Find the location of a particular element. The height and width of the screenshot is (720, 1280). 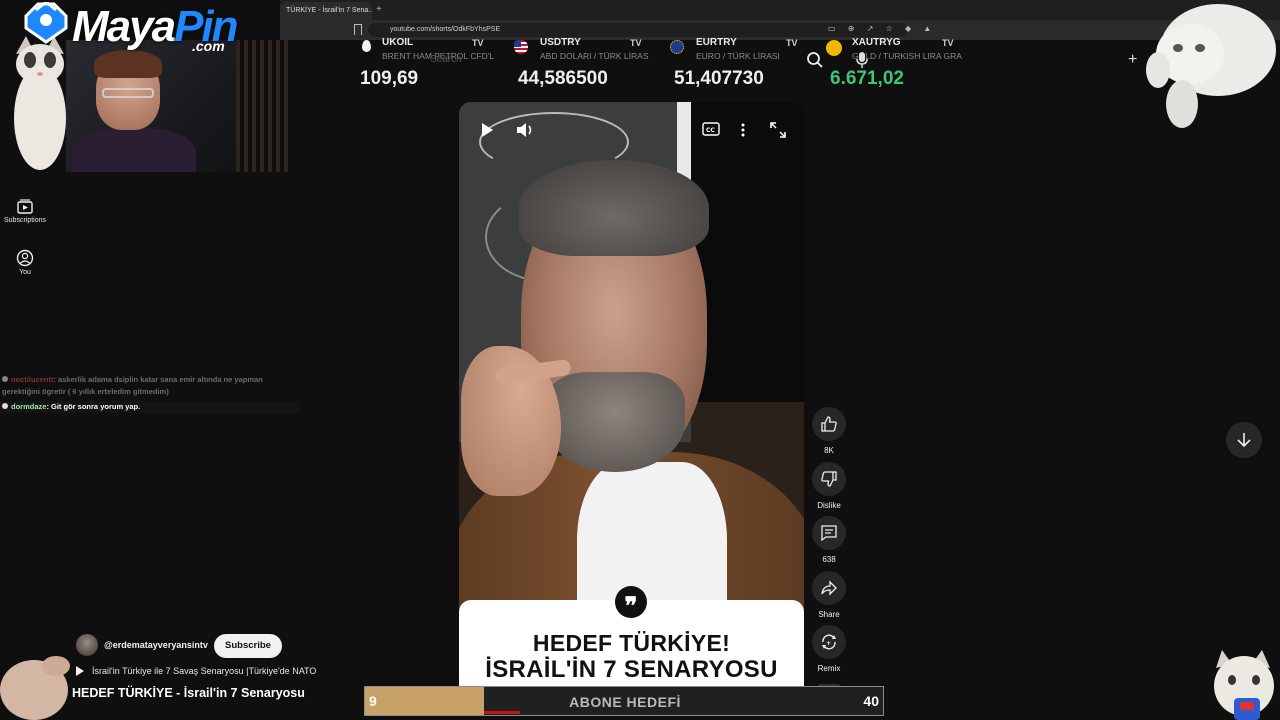

ticker-desc: EURO / TÜRK LİRASI is located at coordinates (738, 56).